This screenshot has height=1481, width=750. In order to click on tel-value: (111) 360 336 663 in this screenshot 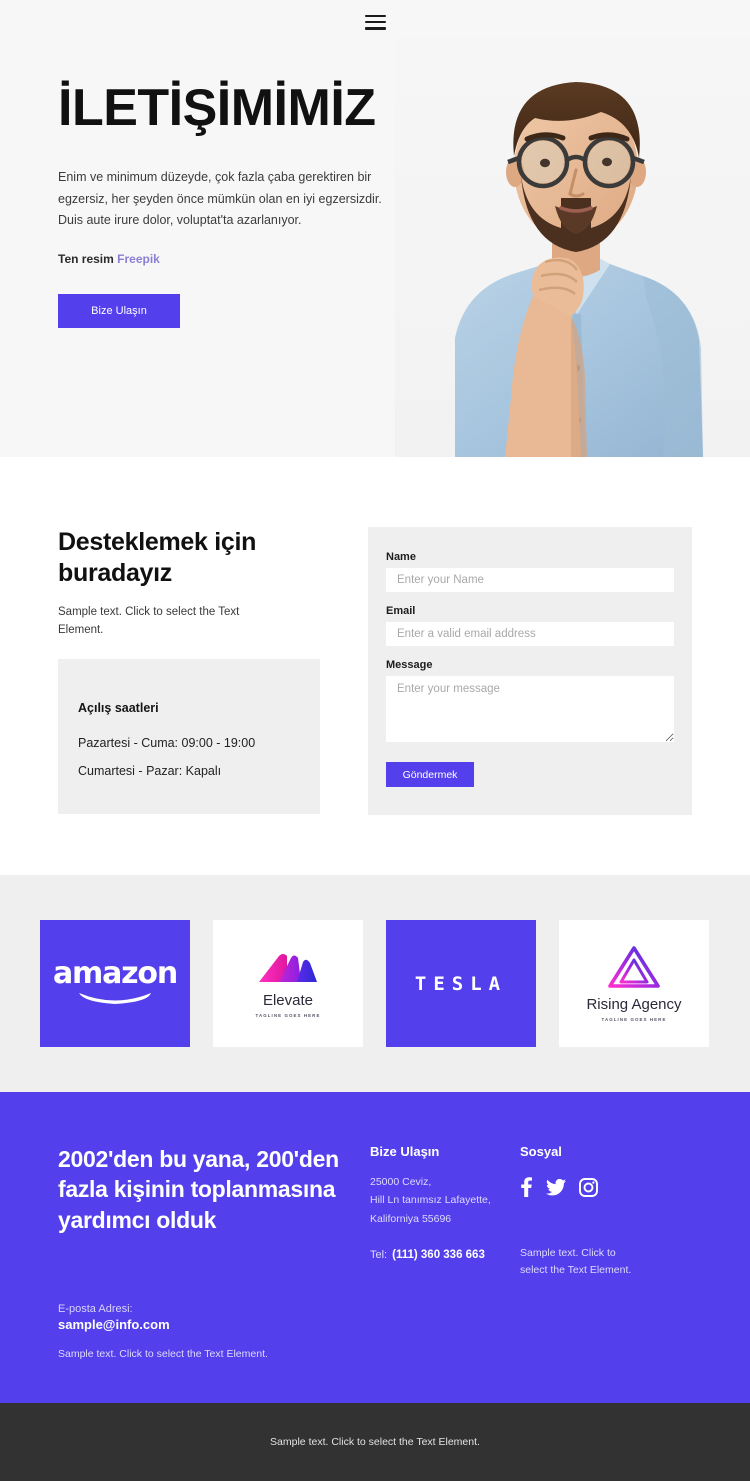, I will do `click(438, 1255)`.